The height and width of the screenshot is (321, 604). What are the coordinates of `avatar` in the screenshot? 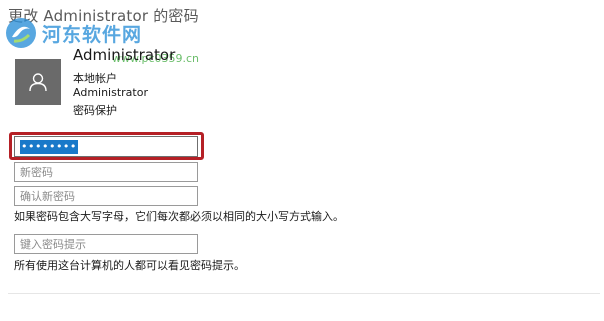 It's located at (38, 82).